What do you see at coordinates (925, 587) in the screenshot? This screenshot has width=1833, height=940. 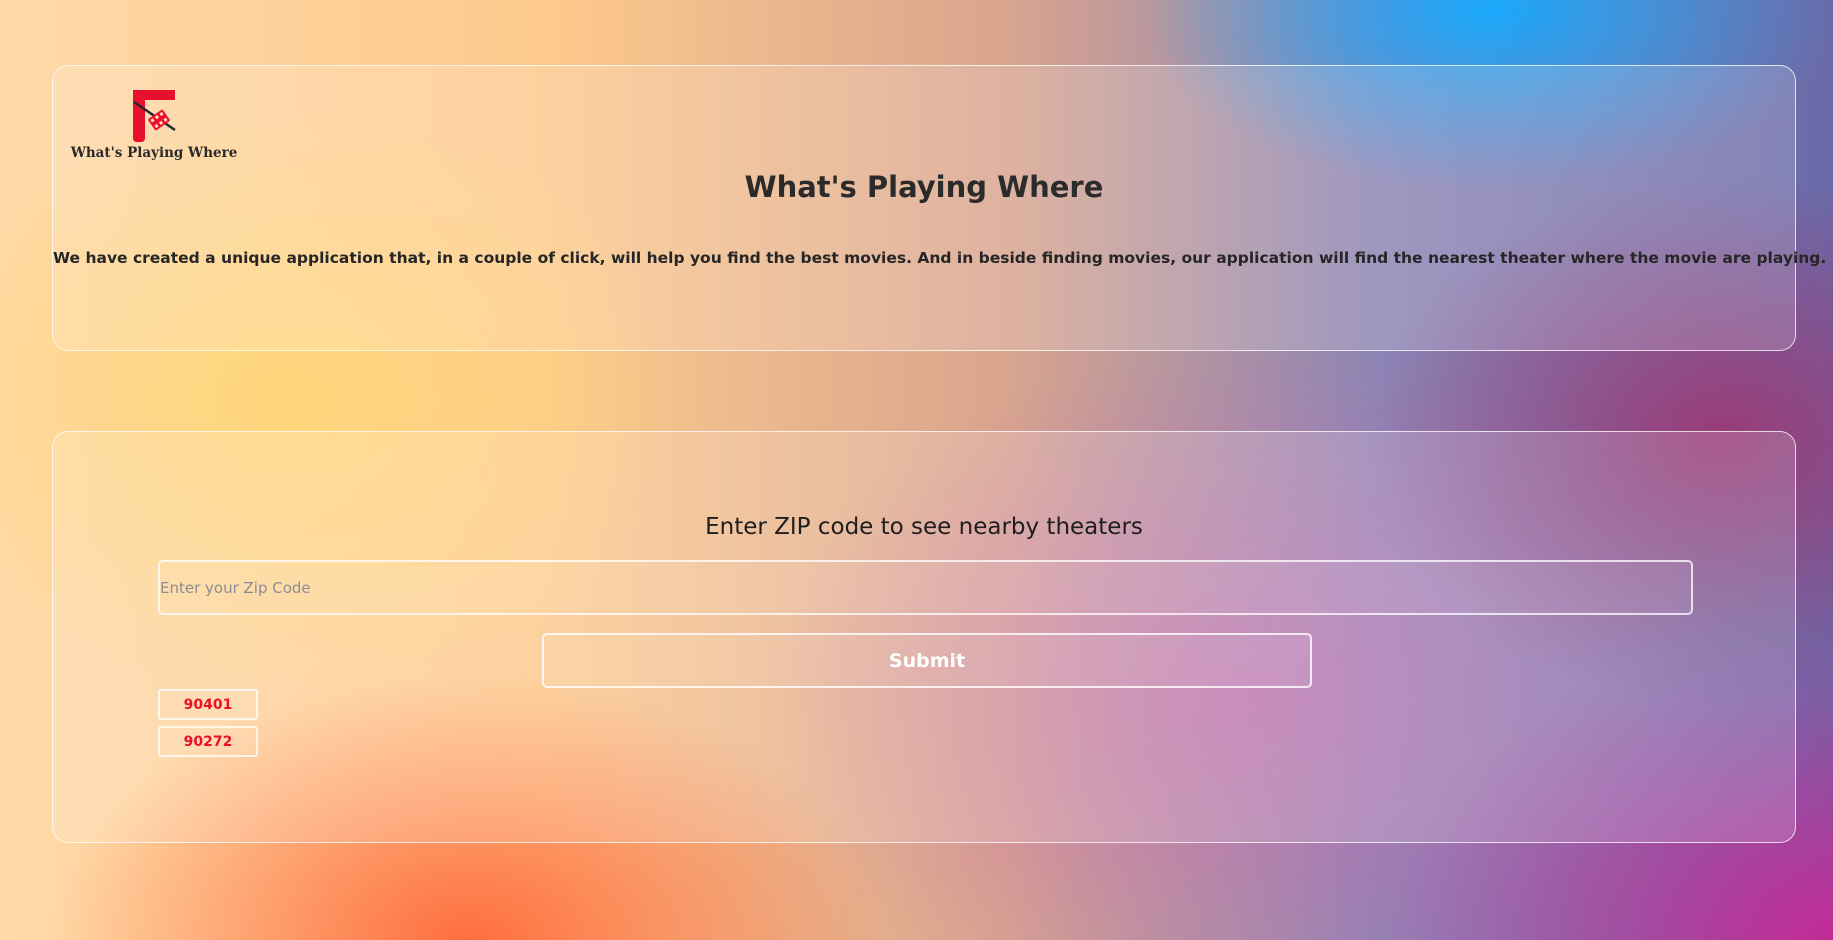 I see `zip-code-input` at bounding box center [925, 587].